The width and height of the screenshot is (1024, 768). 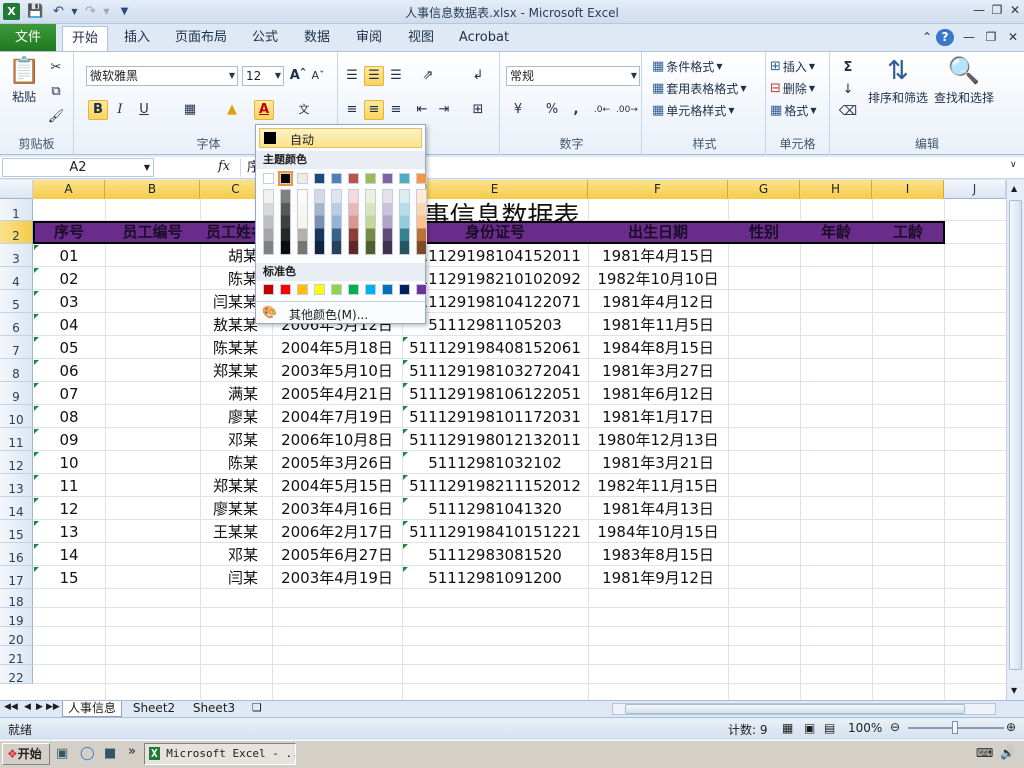 What do you see at coordinates (337, 347) in the screenshot?
I see `table-cell: 2004年5月18日` at bounding box center [337, 347].